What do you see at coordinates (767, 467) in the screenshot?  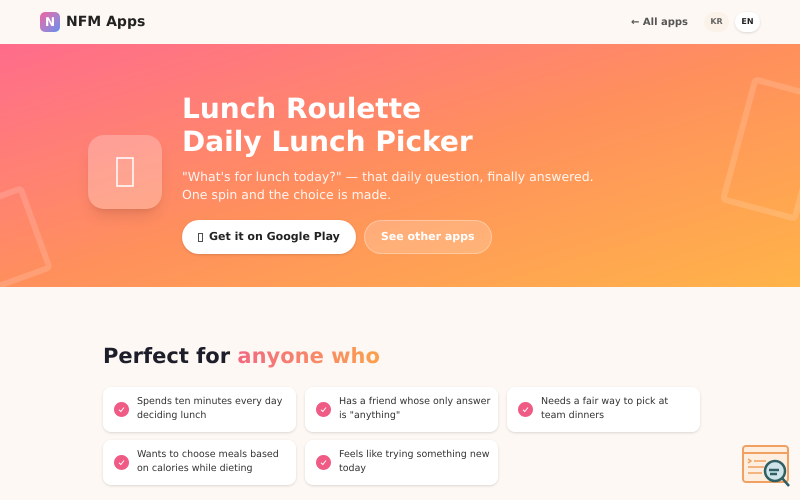 I see `browser-search-icon` at bounding box center [767, 467].